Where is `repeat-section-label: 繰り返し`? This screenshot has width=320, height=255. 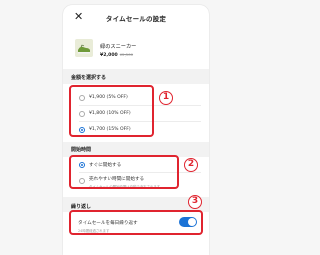
repeat-section-label: 繰り返し is located at coordinates (81, 207).